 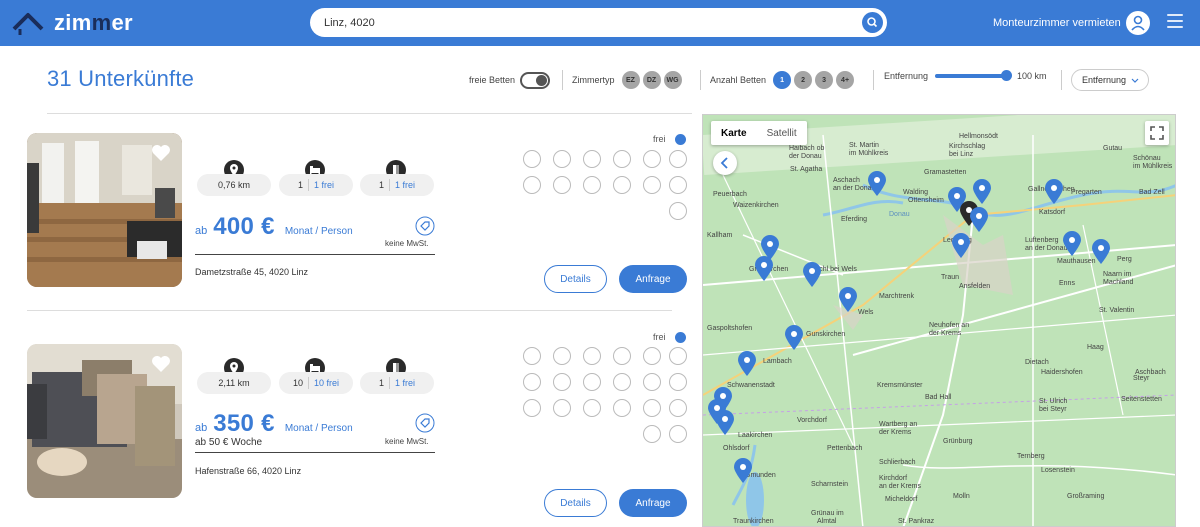 I want to click on map-label: Kallham, so click(x=720, y=235).